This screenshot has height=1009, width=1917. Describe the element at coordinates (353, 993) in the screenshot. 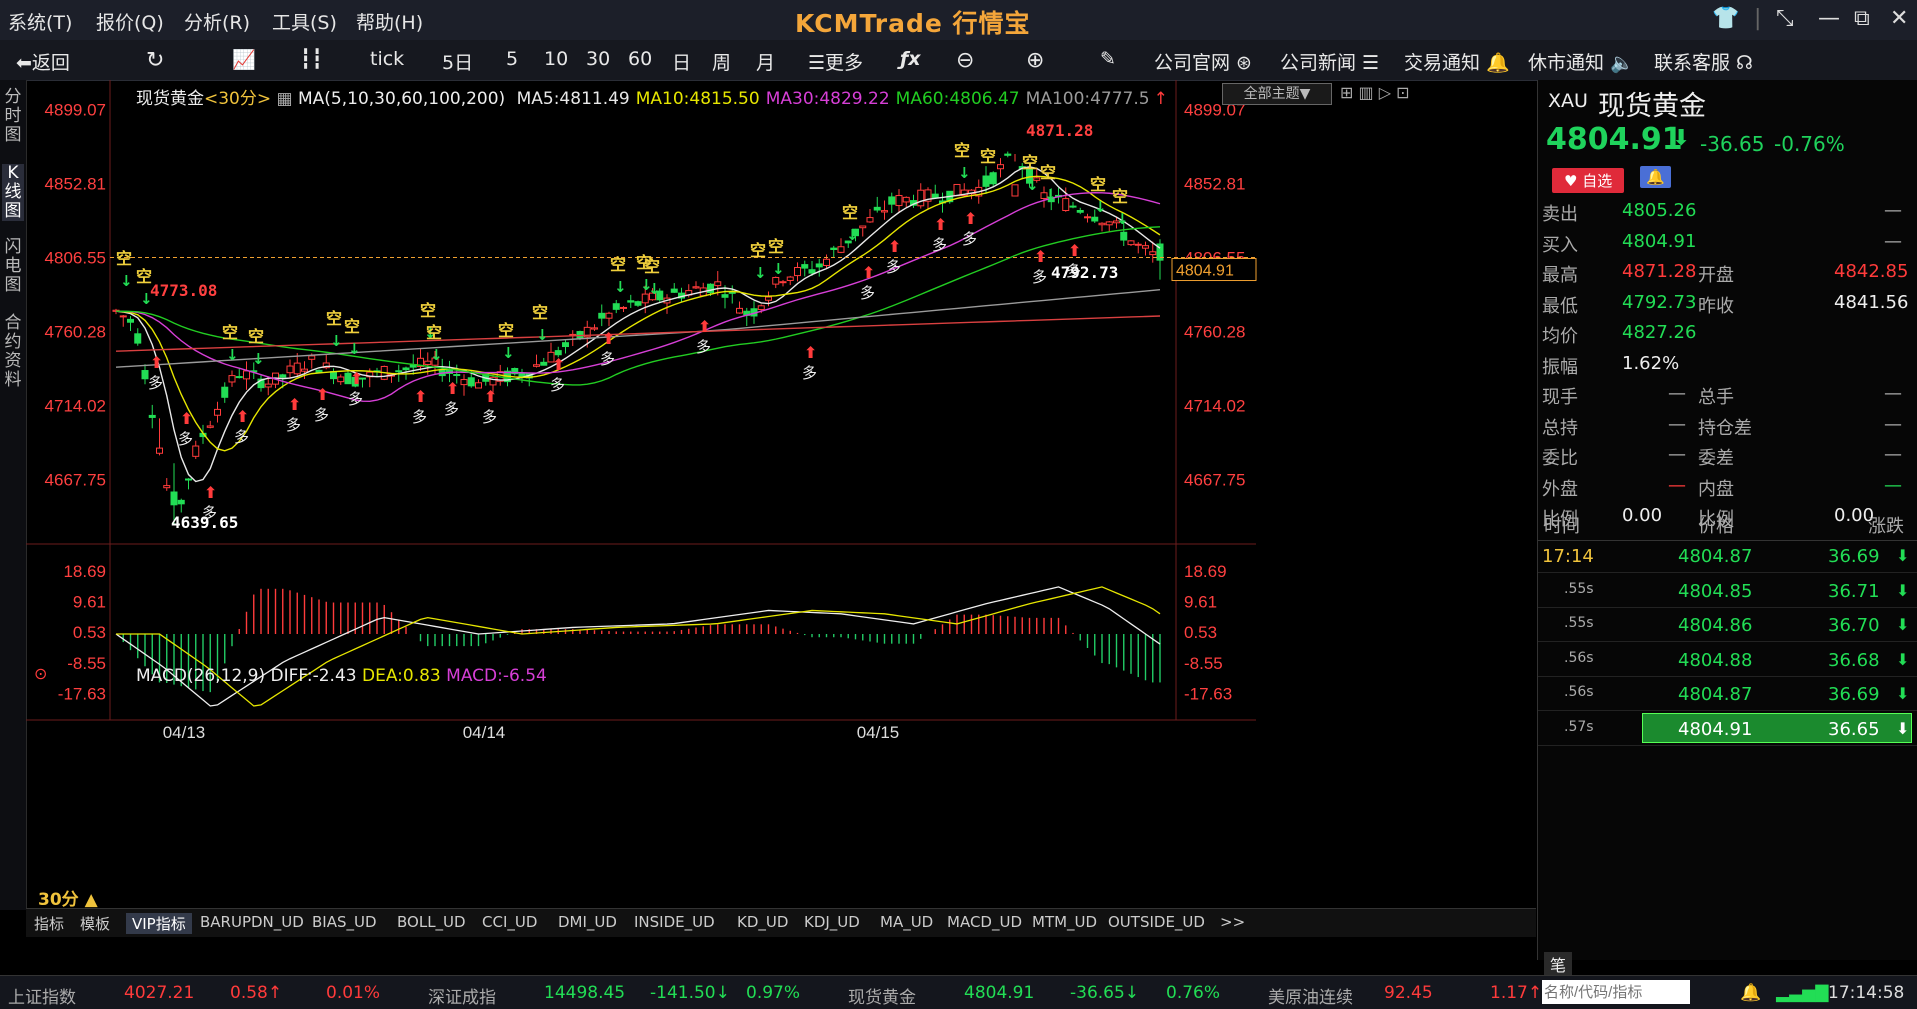

I see `status-index-pct: 0.01%` at that location.